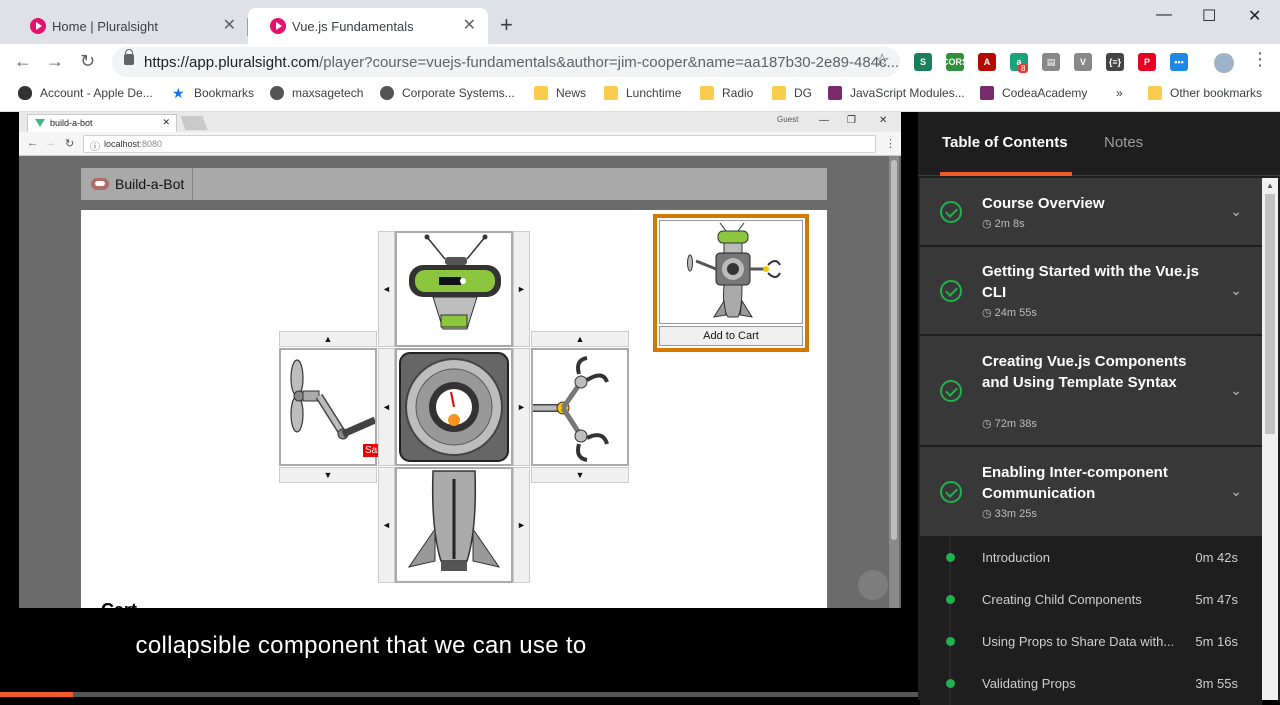  I want to click on bookmark-label: CodeaAcademy, so click(1045, 93).